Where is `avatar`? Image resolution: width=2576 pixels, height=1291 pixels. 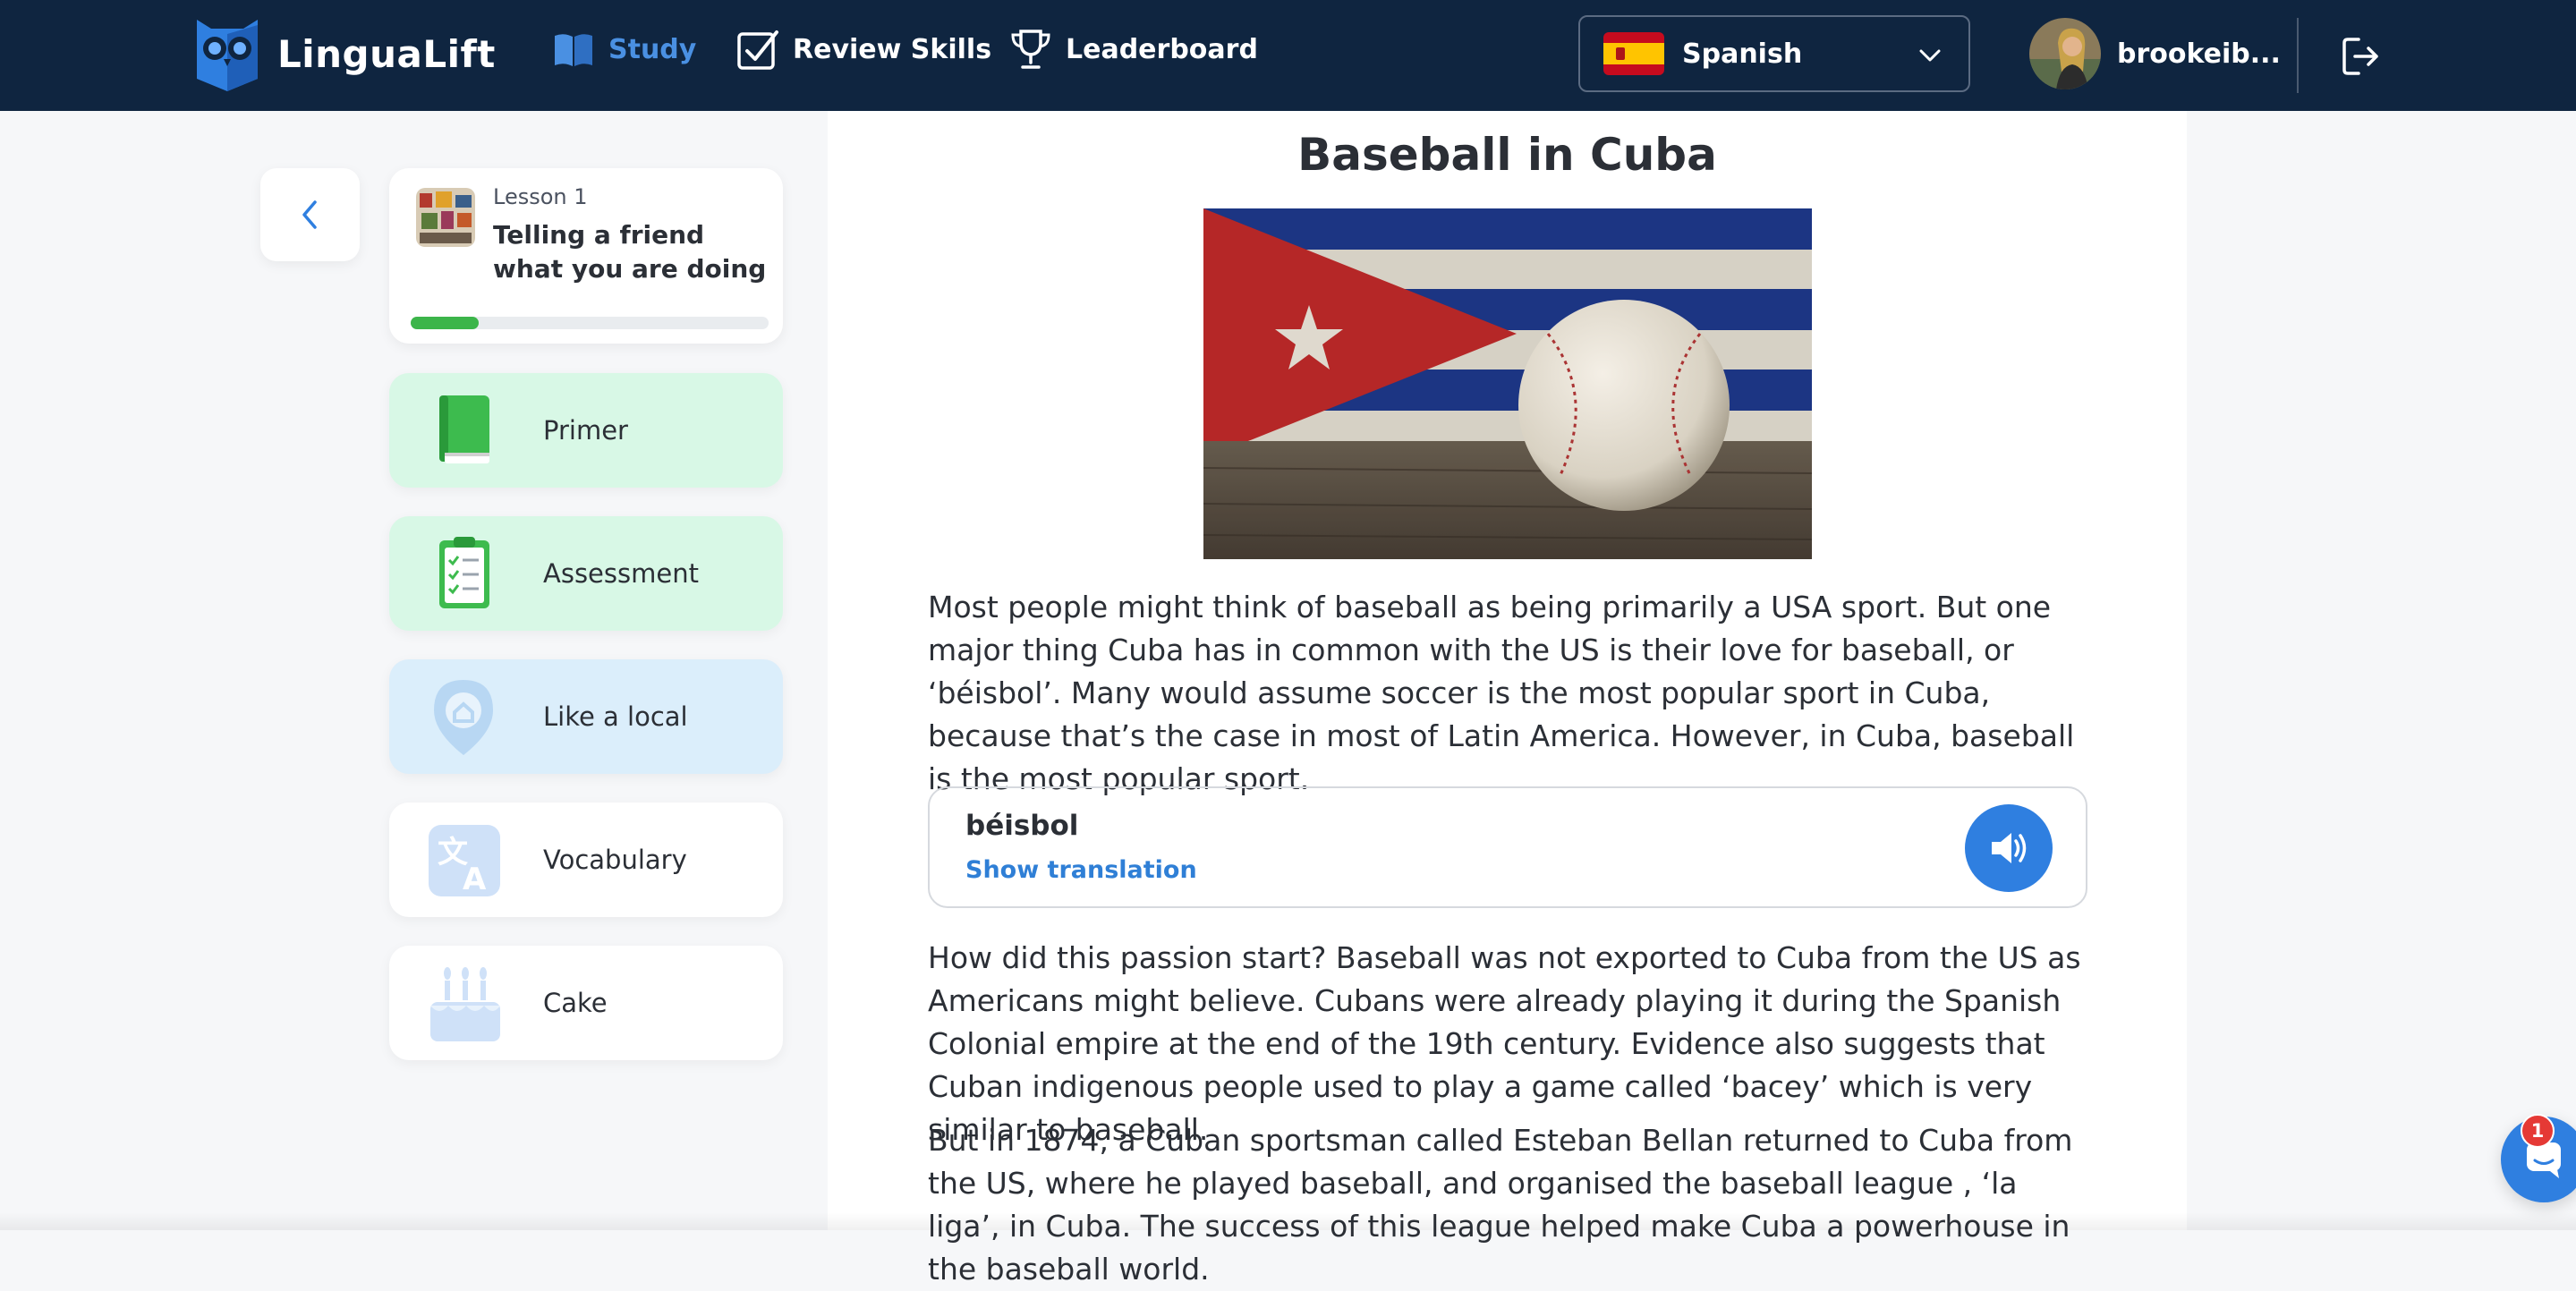
avatar is located at coordinates (2065, 53).